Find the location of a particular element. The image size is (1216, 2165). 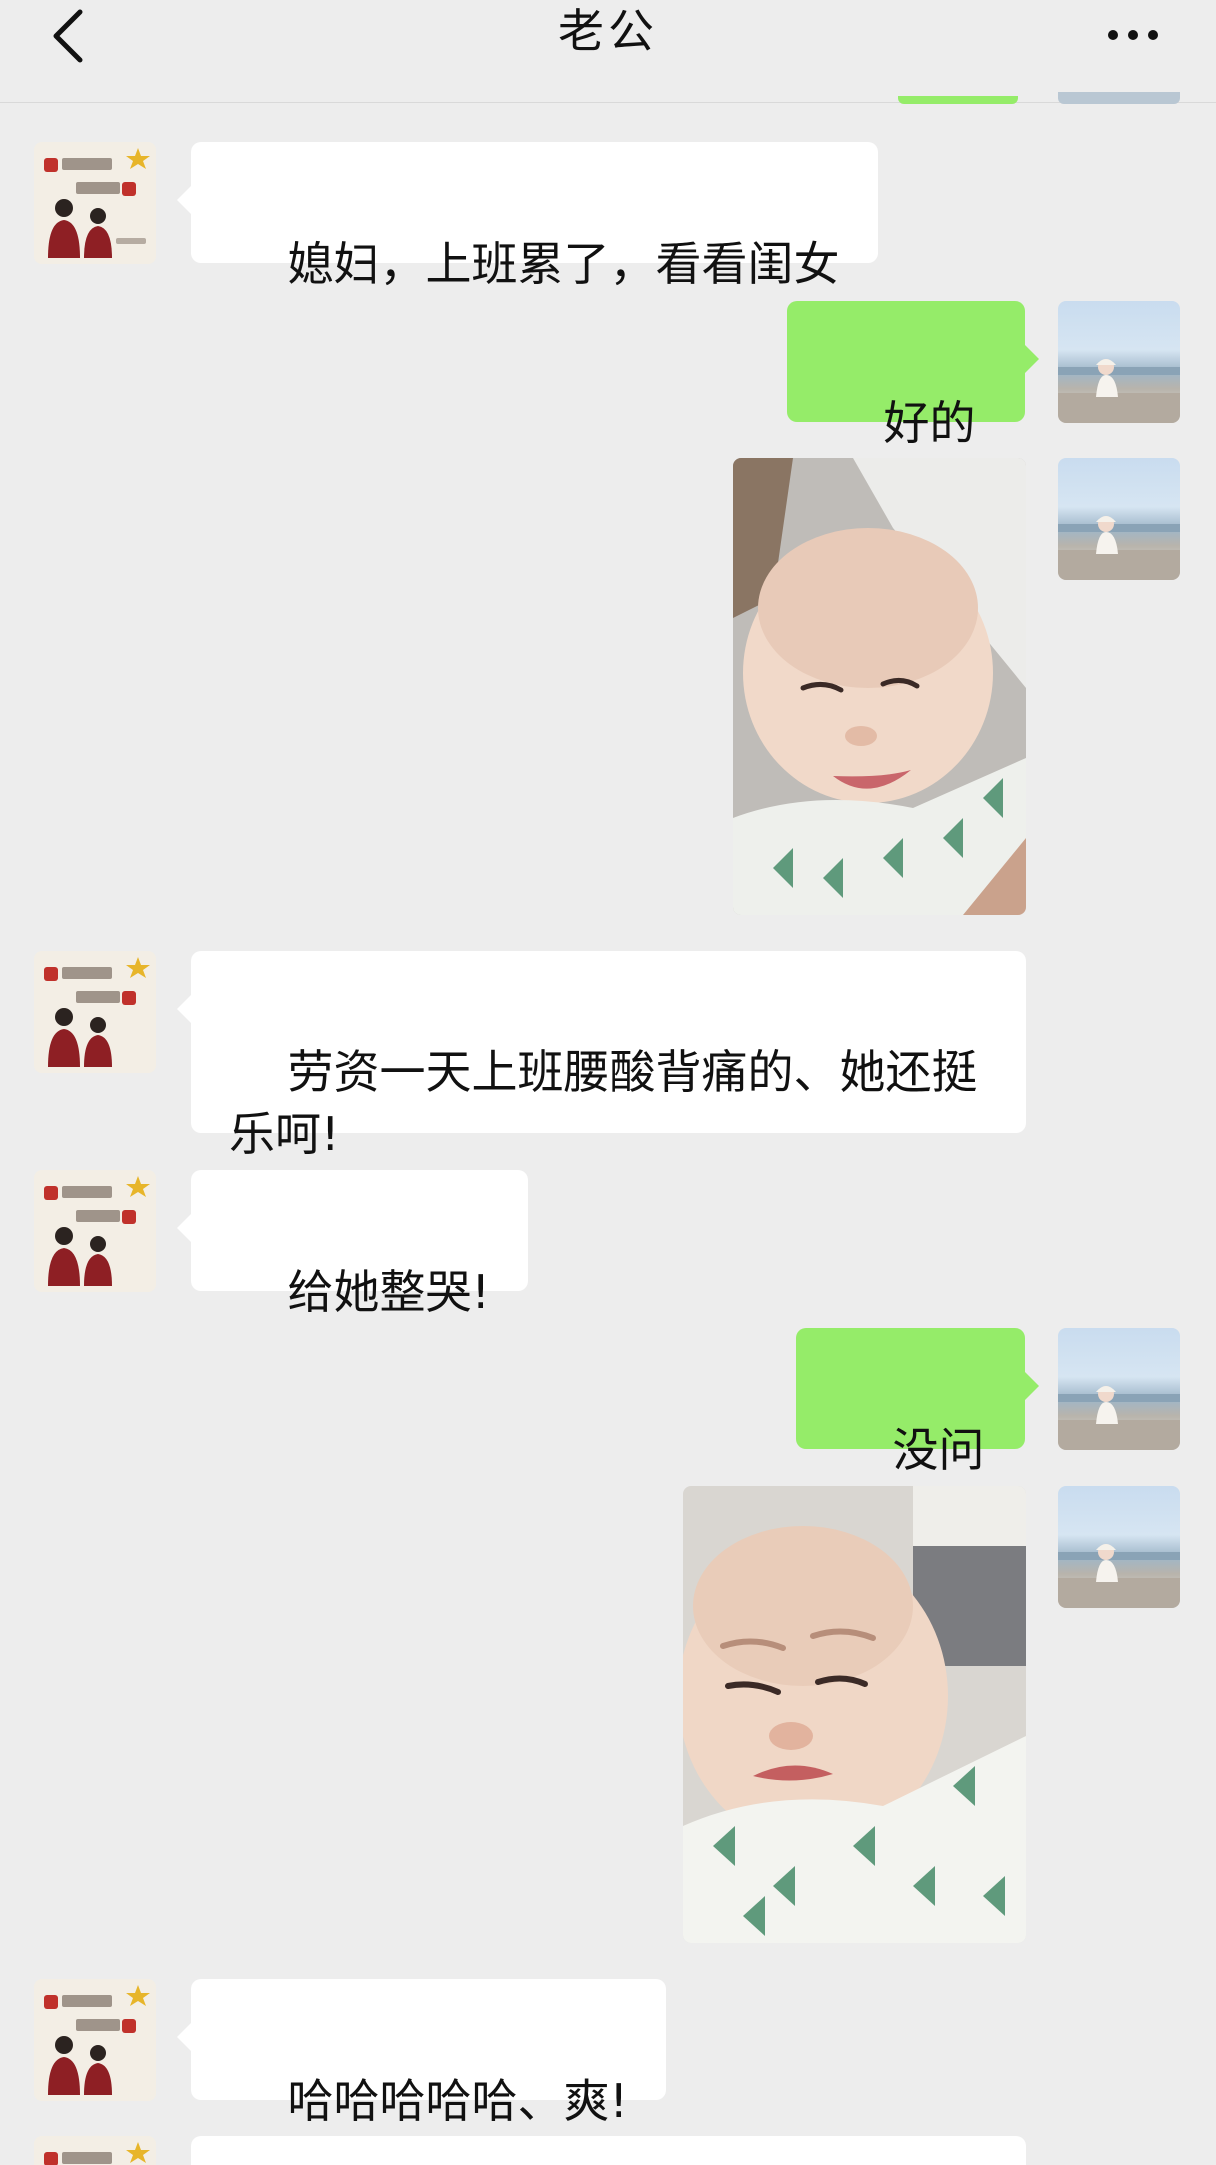

message-bubble-received: 媳妇，上班累了，看看闺女 is located at coordinates (527, 216).